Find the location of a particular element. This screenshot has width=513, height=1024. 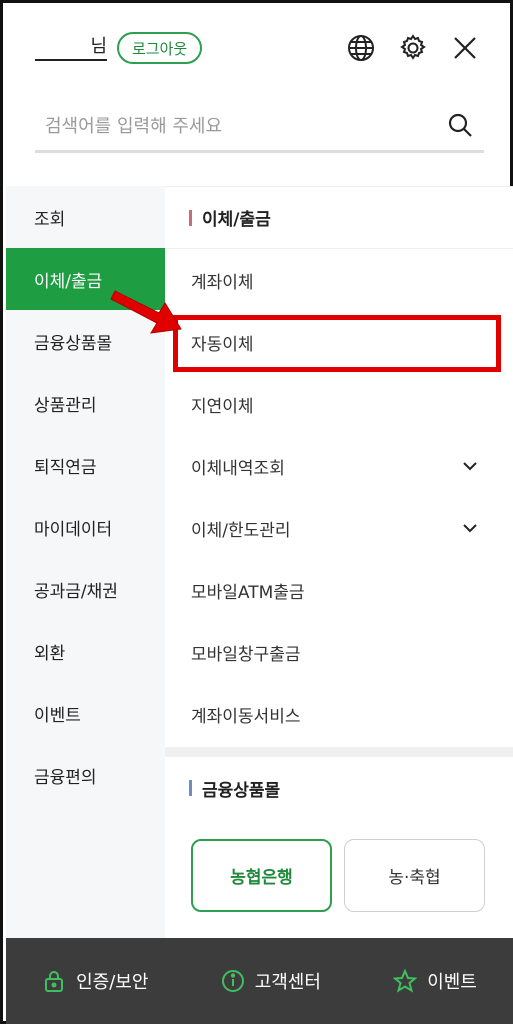

star-icon is located at coordinates (405, 980).